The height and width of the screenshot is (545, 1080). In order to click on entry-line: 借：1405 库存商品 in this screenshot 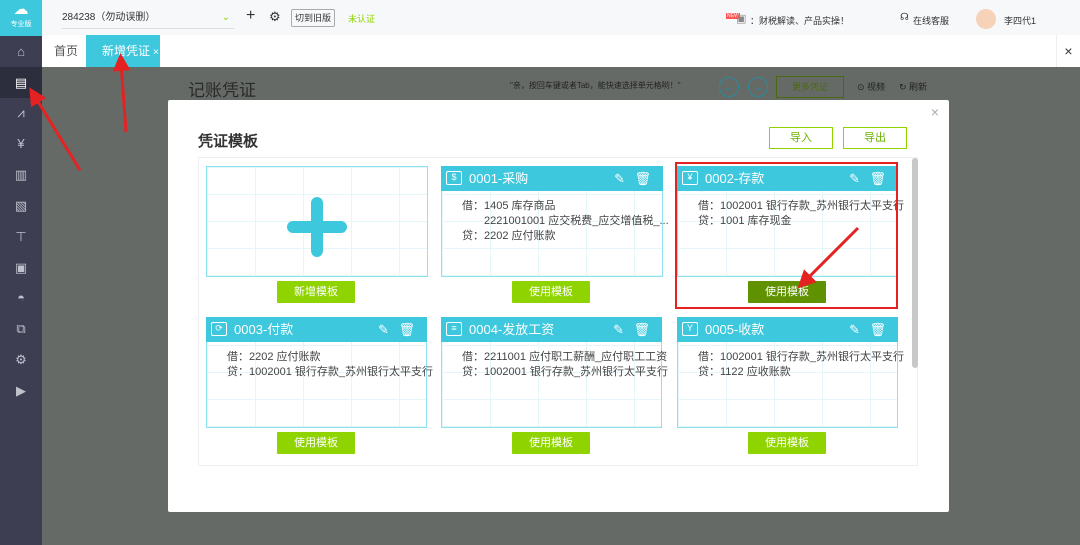, I will do `click(509, 206)`.